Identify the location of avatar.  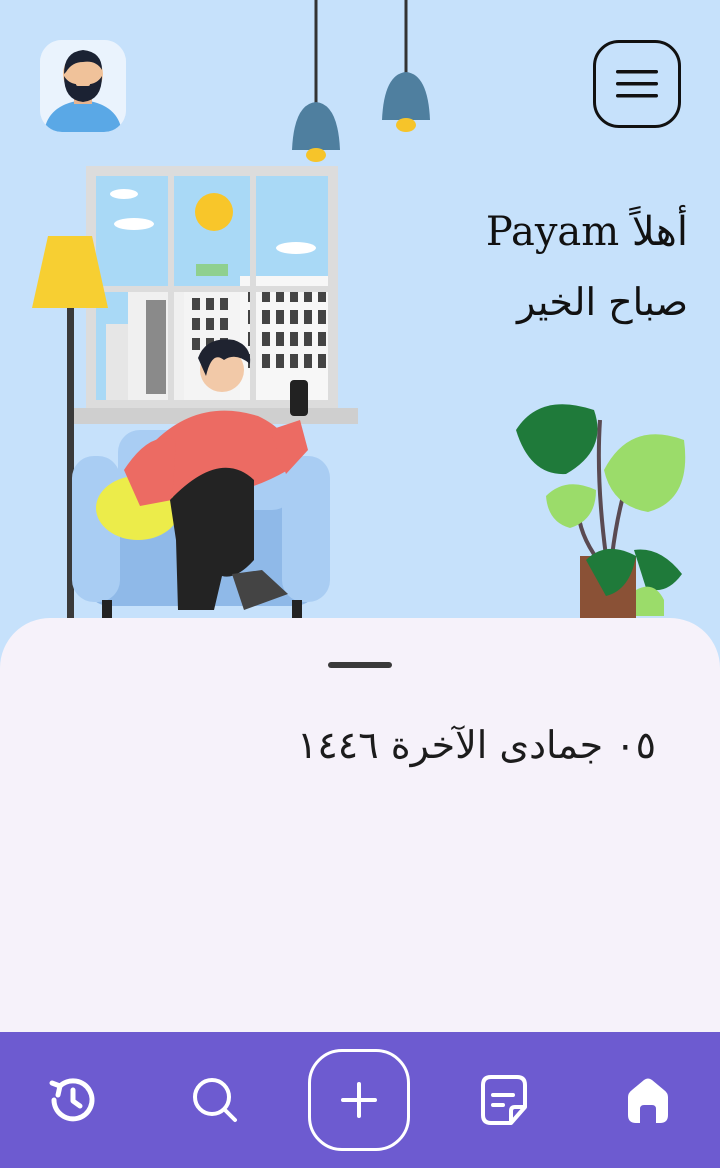
(83, 86).